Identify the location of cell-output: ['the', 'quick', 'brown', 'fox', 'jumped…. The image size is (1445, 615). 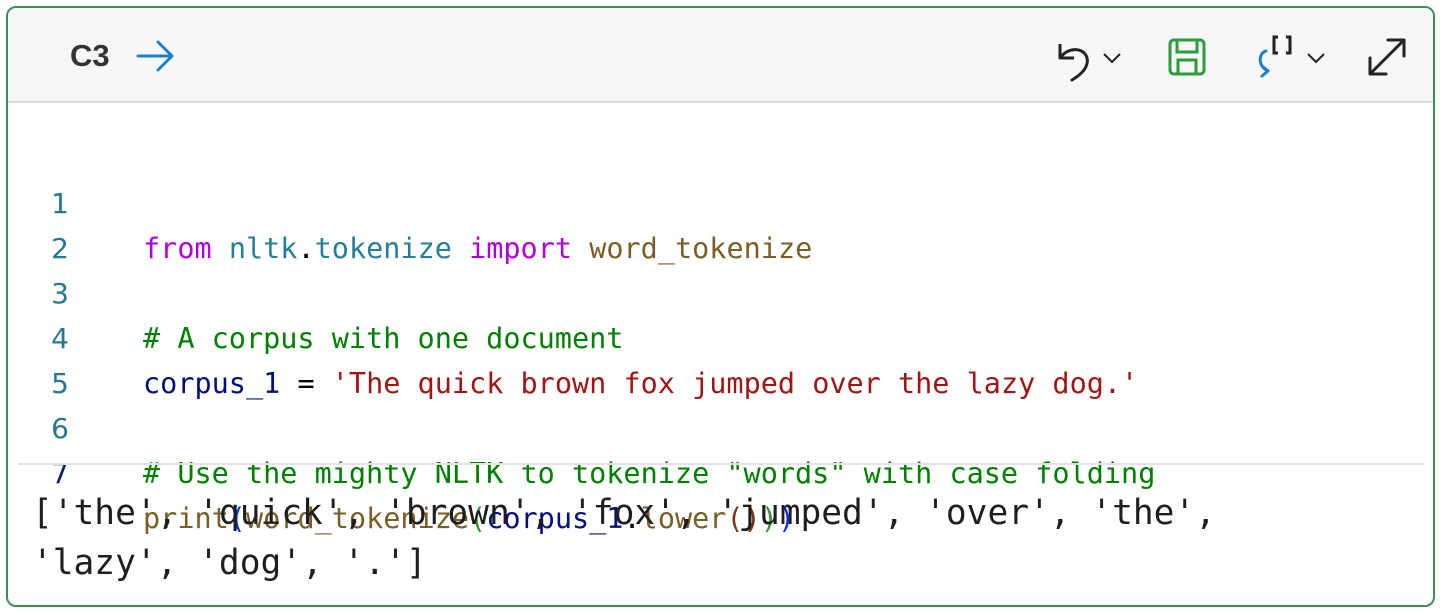
(634, 538).